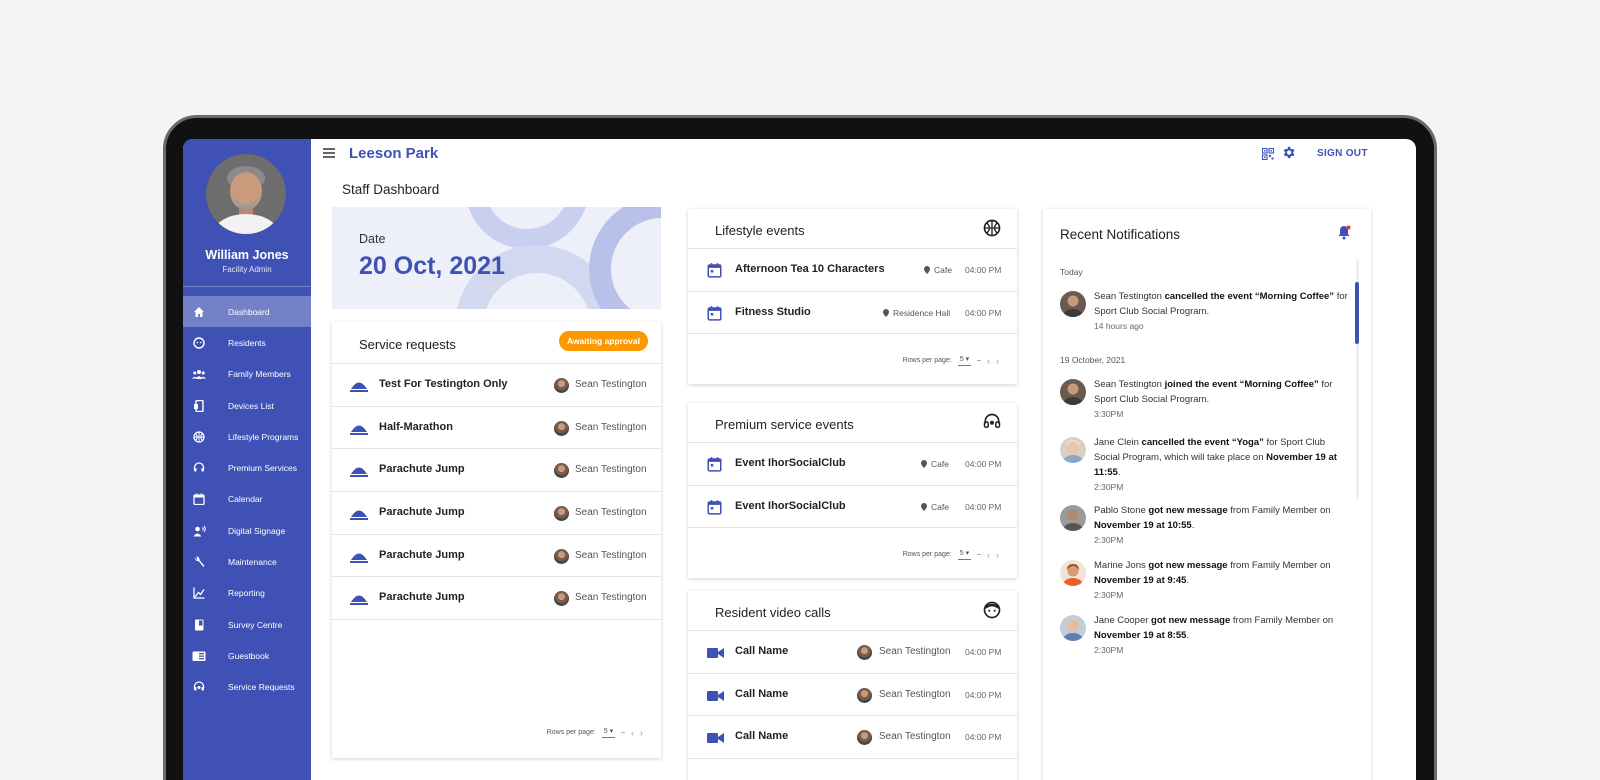  What do you see at coordinates (773, 311) in the screenshot?
I see `row-title: Fitness Studio` at bounding box center [773, 311].